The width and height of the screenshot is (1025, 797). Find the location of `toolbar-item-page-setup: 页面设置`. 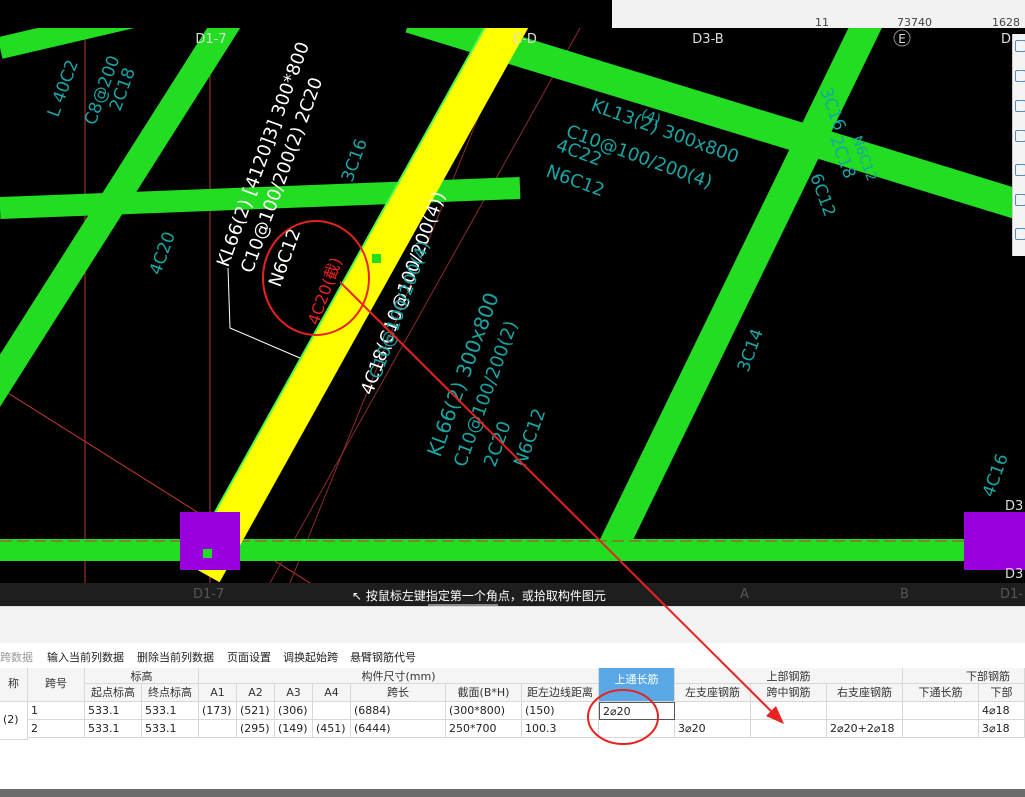

toolbar-item-page-setup: 页面设置 is located at coordinates (249, 657).